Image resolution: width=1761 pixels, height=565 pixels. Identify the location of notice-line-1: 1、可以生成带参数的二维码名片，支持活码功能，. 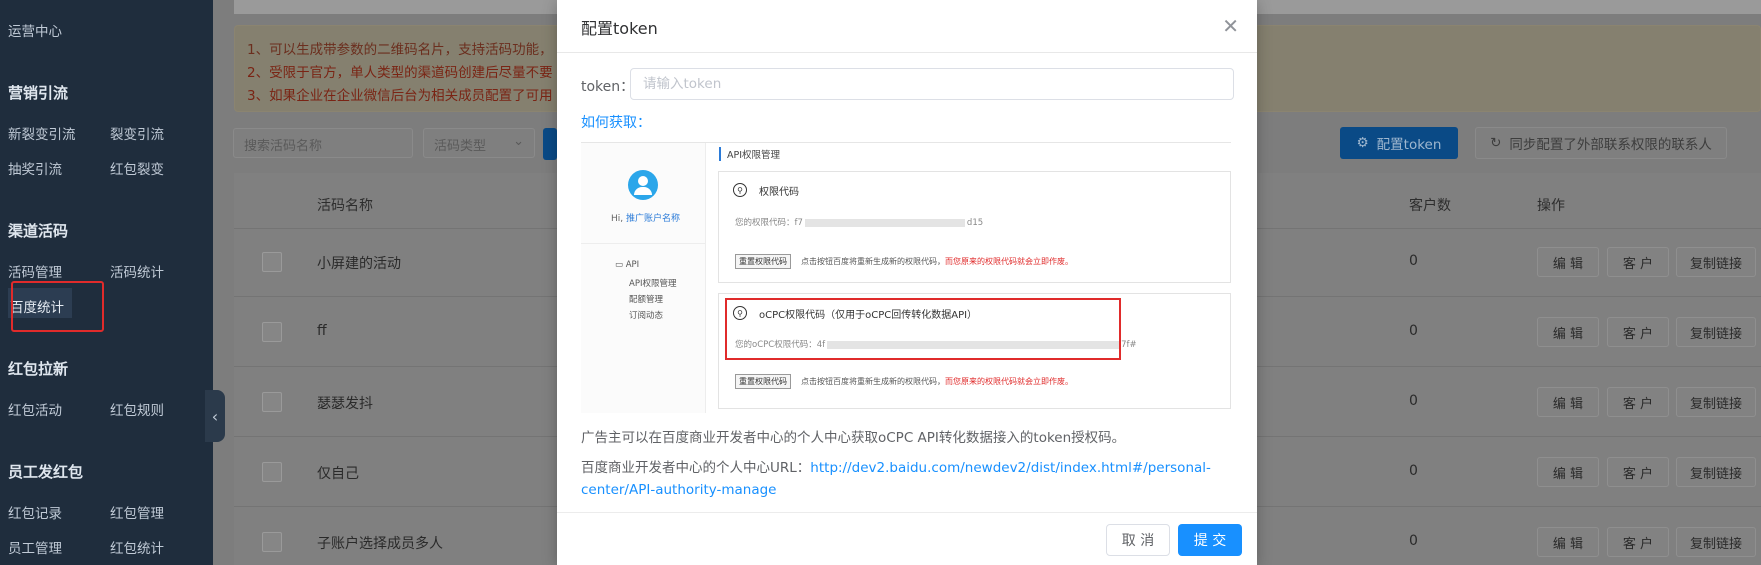
(400, 50).